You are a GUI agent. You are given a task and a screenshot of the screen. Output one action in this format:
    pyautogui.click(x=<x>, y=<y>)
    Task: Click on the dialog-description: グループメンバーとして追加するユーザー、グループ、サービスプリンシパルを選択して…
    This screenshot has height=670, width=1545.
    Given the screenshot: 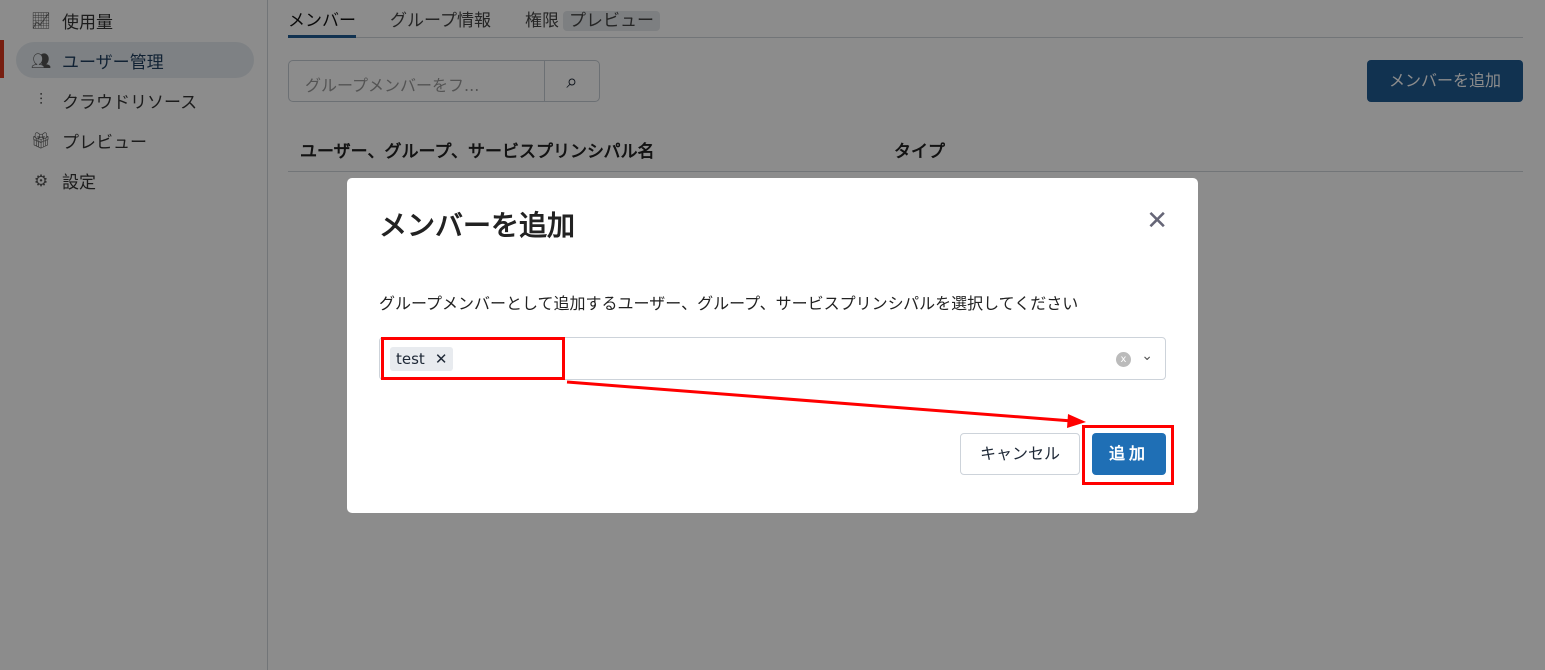 What is the action you would take?
    pyautogui.click(x=729, y=303)
    